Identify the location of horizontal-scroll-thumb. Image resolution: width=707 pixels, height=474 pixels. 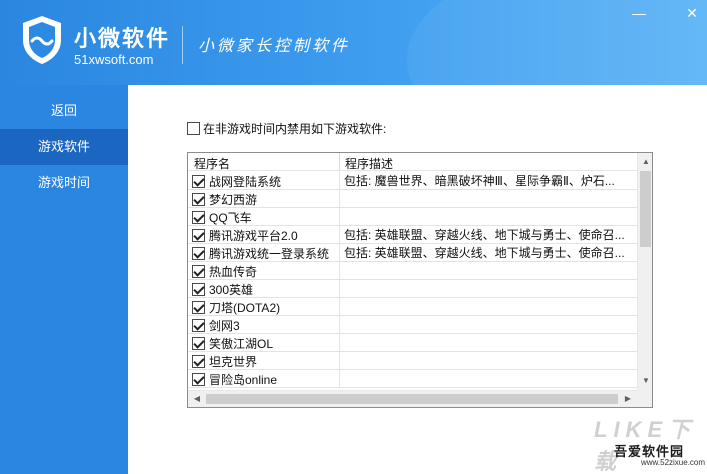
(412, 399).